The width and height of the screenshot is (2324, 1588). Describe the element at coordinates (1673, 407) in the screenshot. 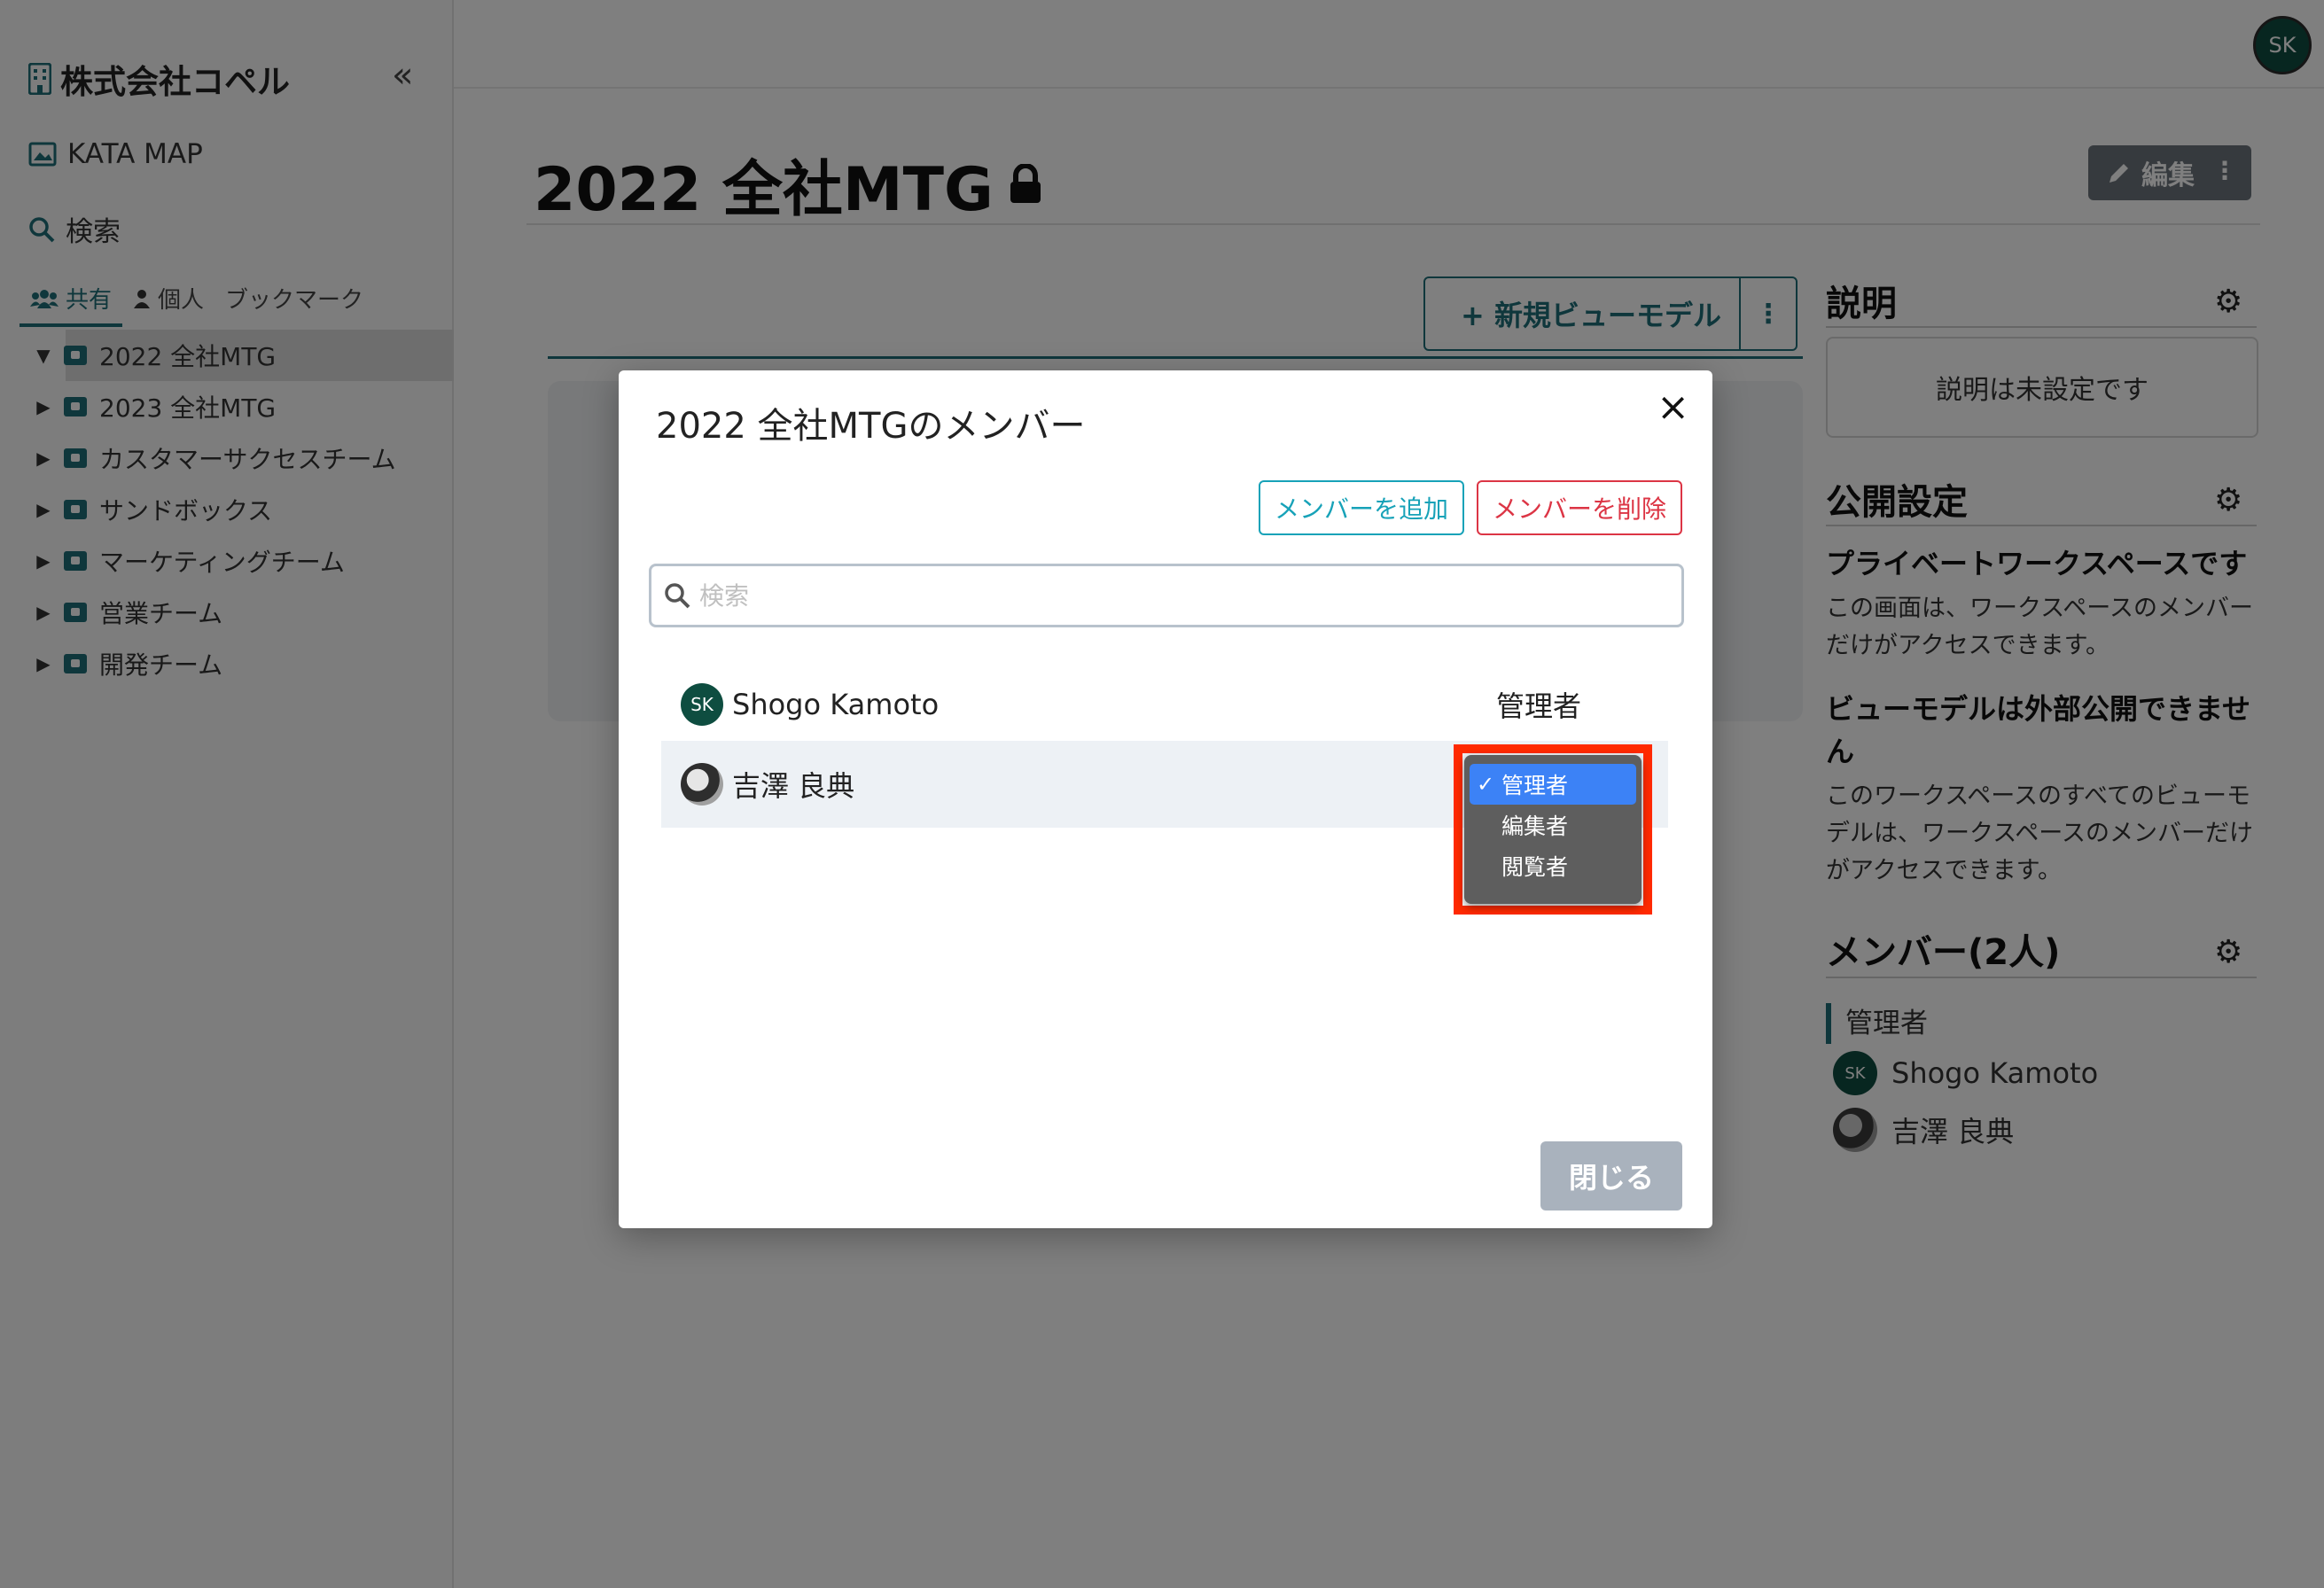

I see `close-icon: ×` at that location.